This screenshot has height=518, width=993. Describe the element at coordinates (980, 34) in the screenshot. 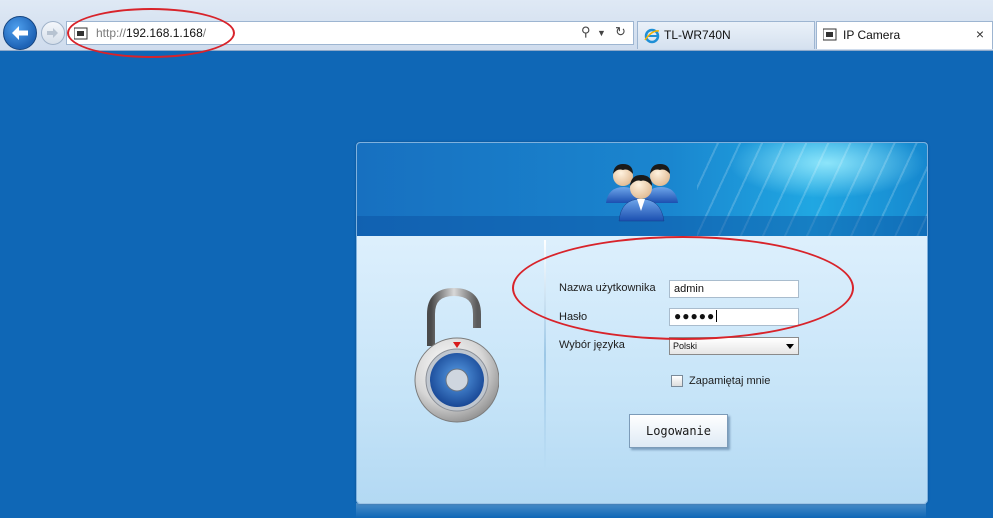

I see `close-tab-icon: ×` at that location.